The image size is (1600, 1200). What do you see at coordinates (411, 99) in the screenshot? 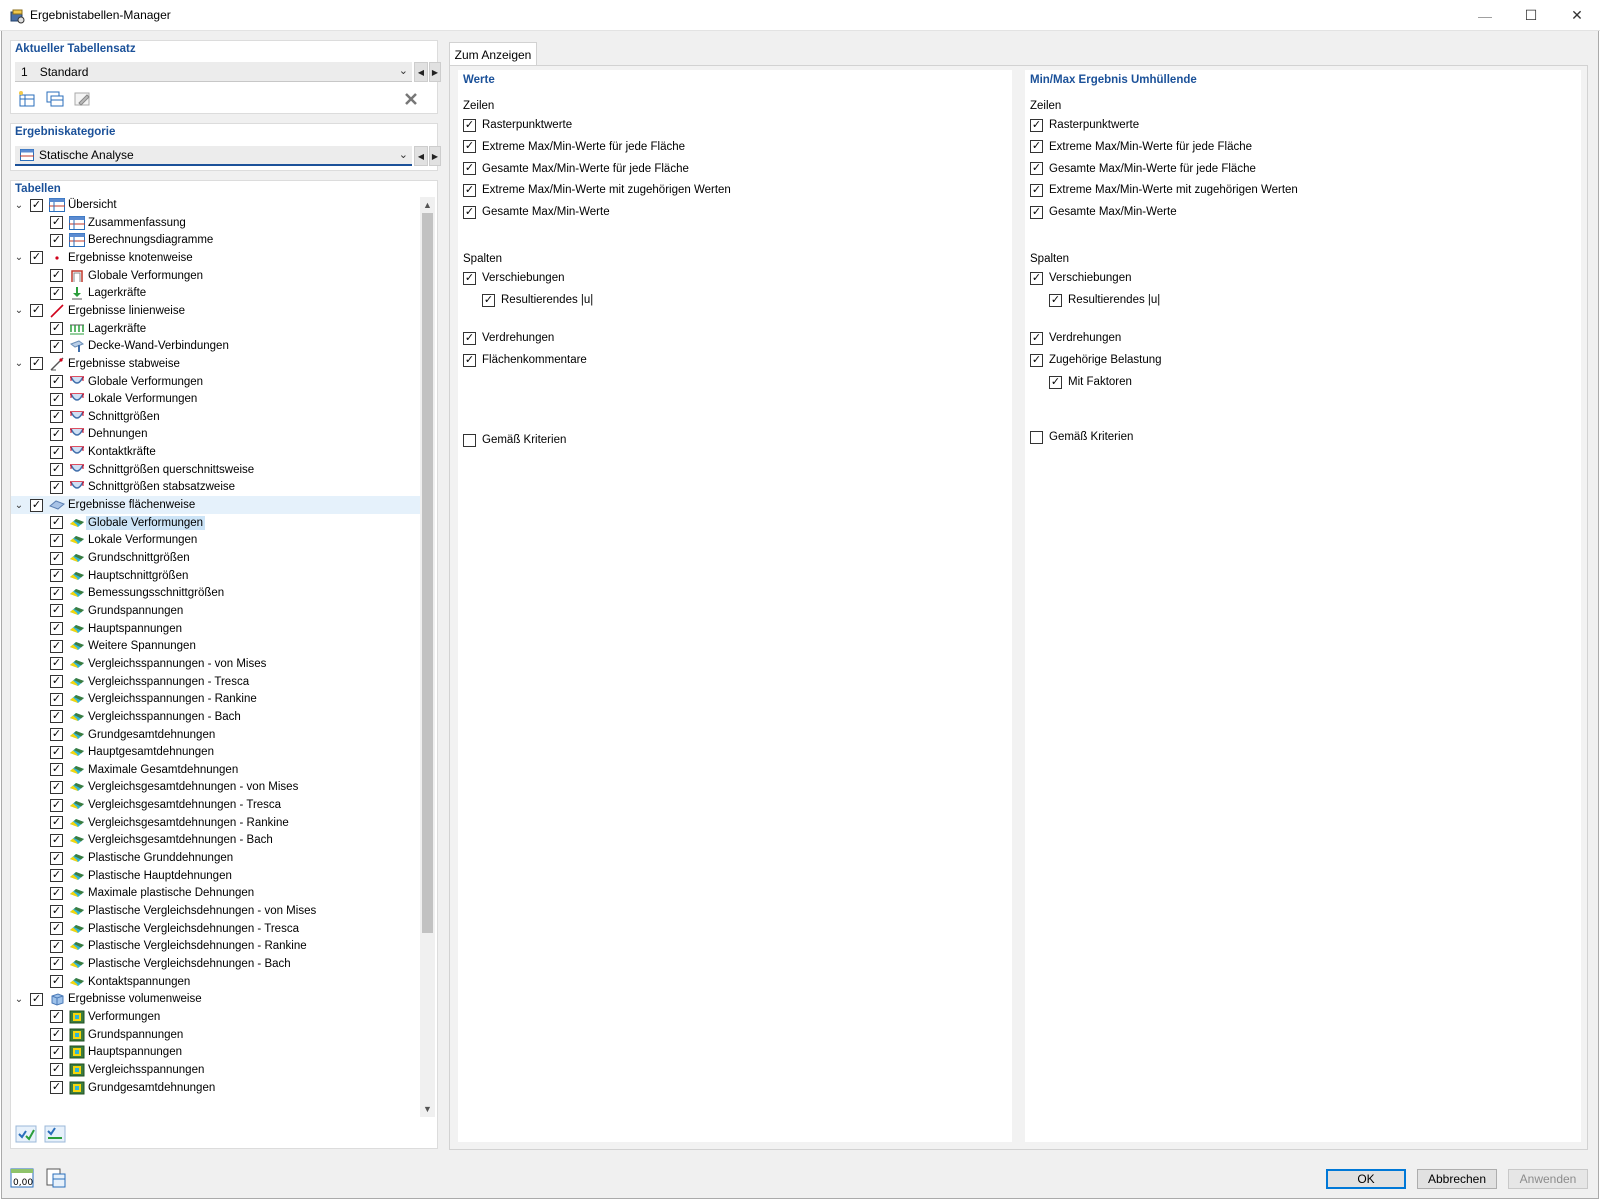
I see `delete-tableset-button` at bounding box center [411, 99].